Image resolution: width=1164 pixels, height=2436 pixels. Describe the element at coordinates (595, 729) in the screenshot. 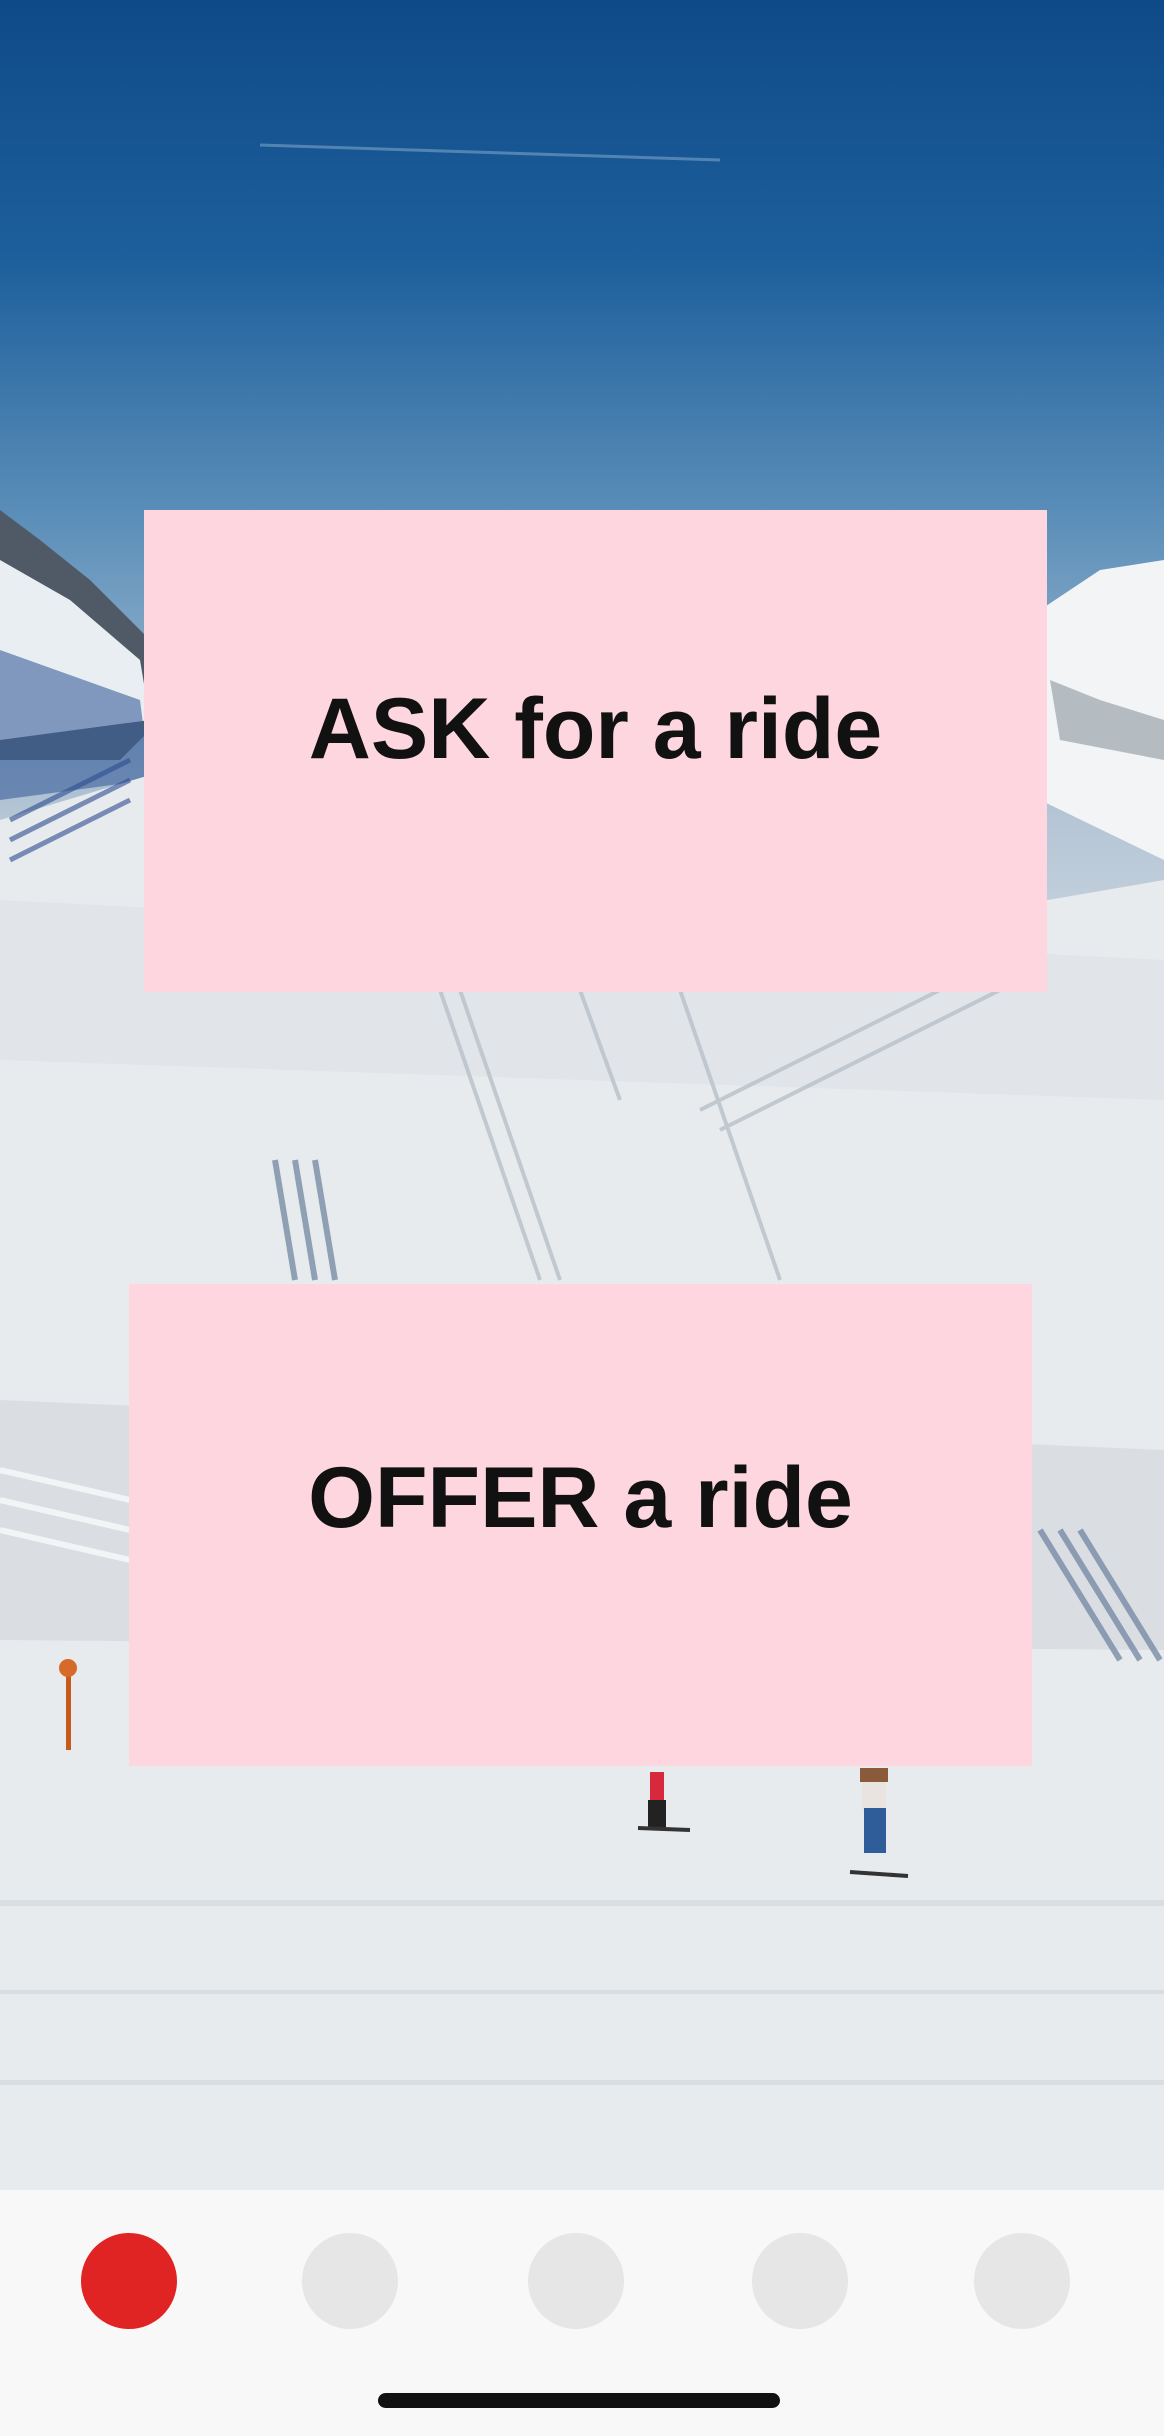

I see `ask-for-ride-label: ASK for a ride` at that location.